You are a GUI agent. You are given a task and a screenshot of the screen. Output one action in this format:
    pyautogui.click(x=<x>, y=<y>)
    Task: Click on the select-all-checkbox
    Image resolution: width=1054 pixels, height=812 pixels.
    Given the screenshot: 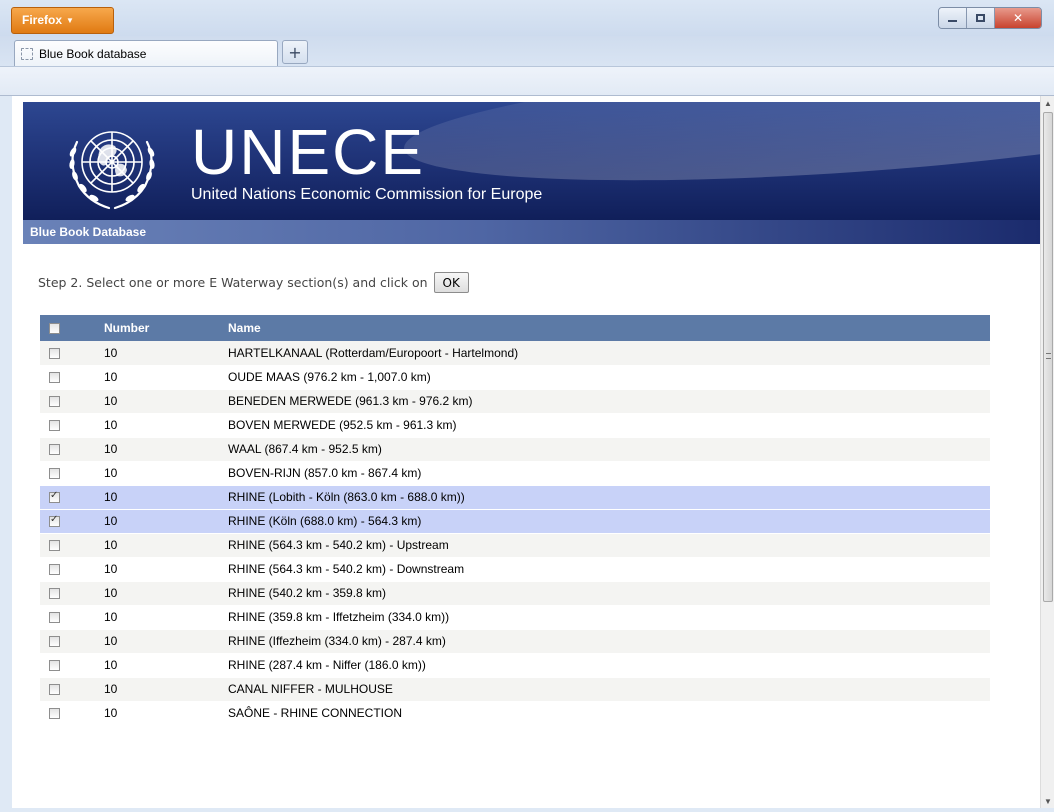 What is the action you would take?
    pyautogui.click(x=54, y=329)
    